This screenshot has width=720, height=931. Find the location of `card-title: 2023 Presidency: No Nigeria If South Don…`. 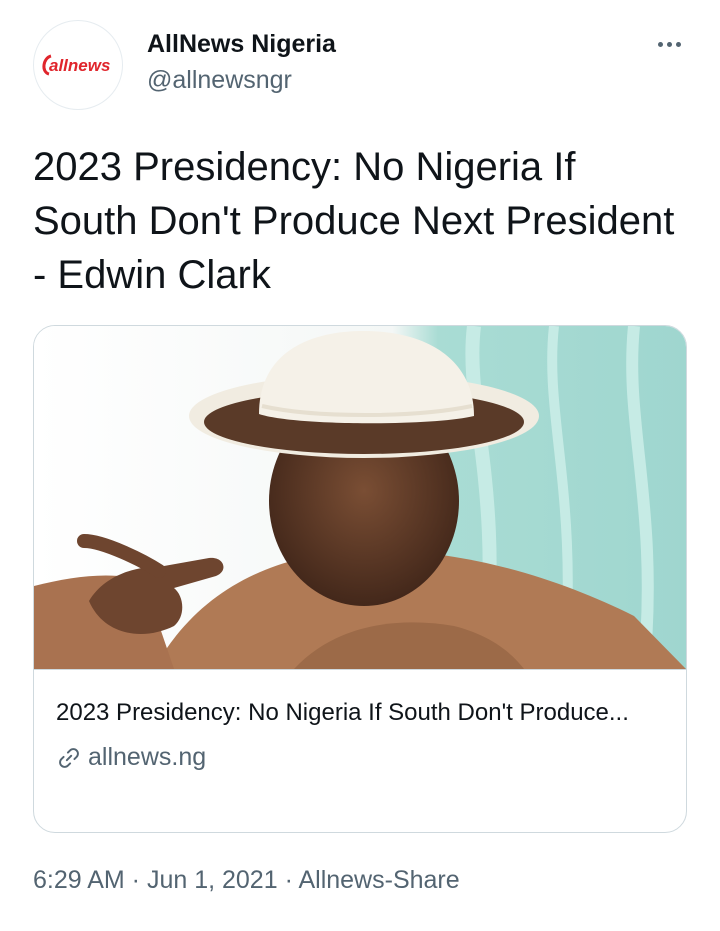

card-title: 2023 Presidency: No Nigeria If South Don… is located at coordinates (361, 712).